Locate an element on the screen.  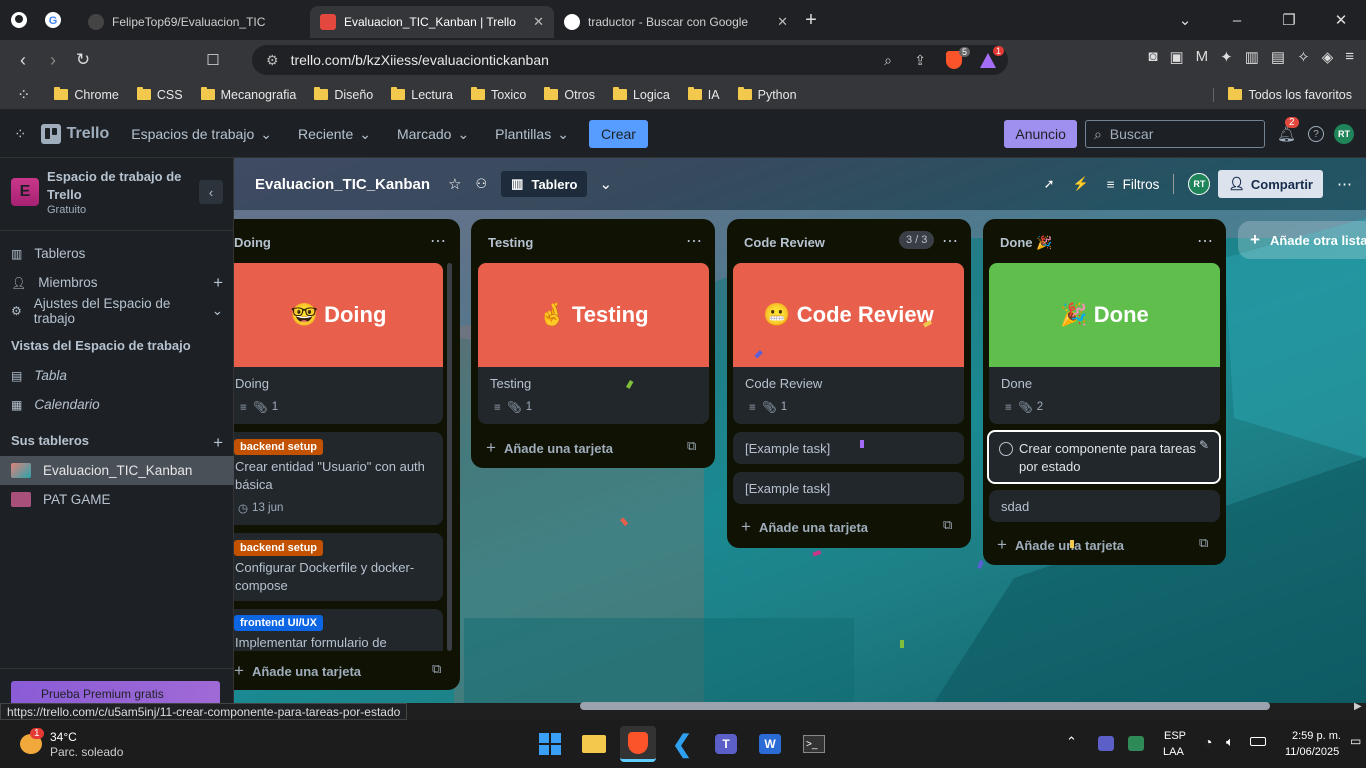
new-tab-icon: + is located at coordinates (811, 20).